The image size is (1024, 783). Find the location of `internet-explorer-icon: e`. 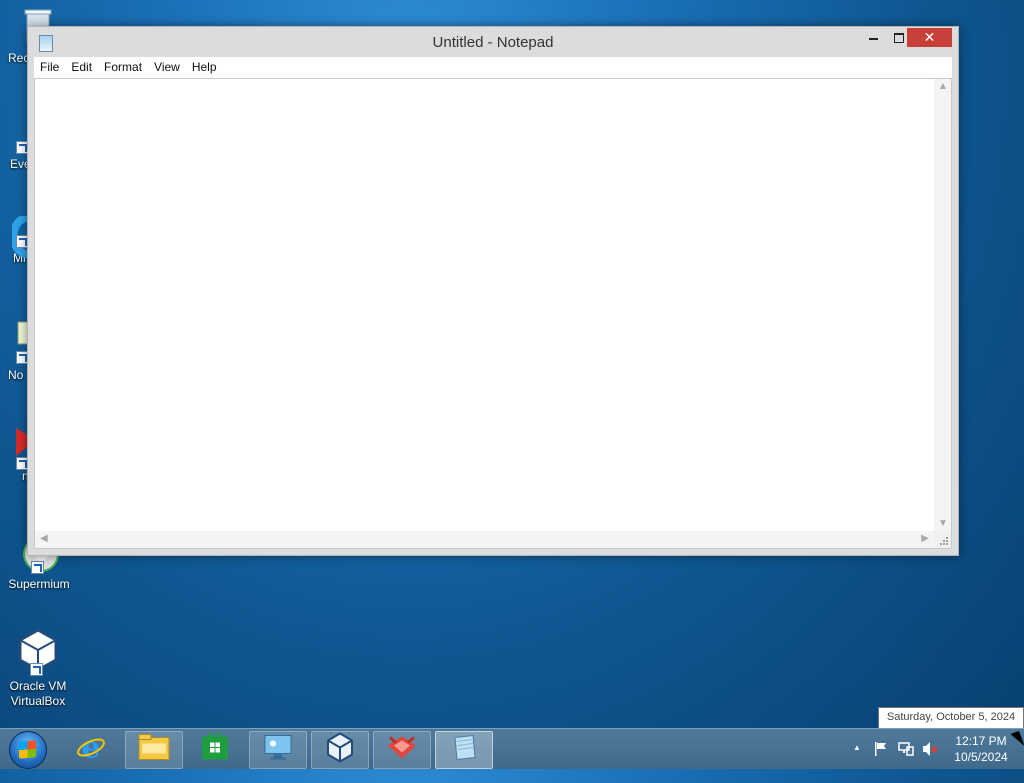

internet-explorer-icon: e is located at coordinates (91, 749).